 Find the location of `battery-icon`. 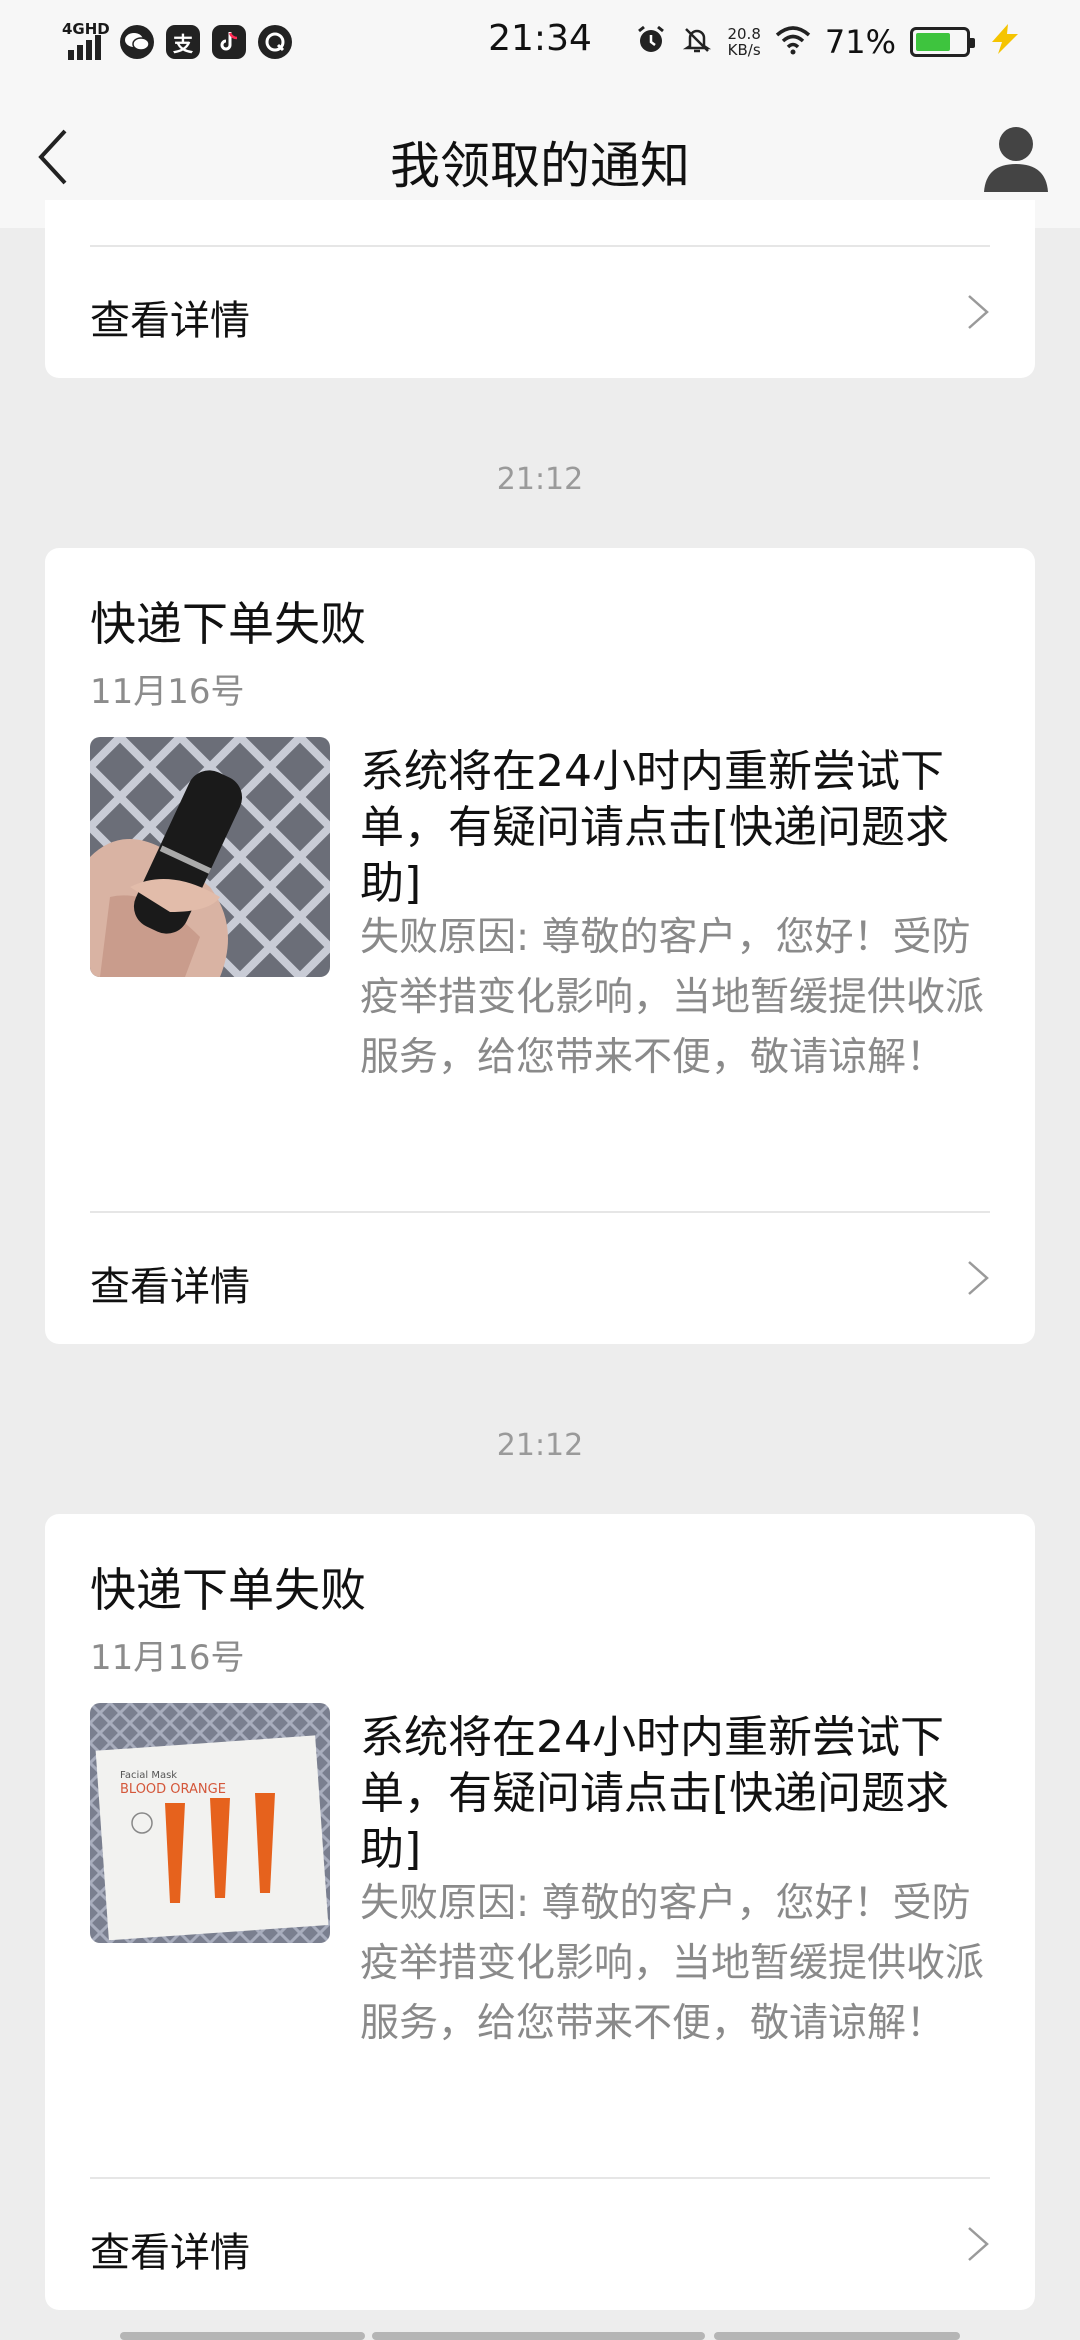

battery-icon is located at coordinates (942, 42).